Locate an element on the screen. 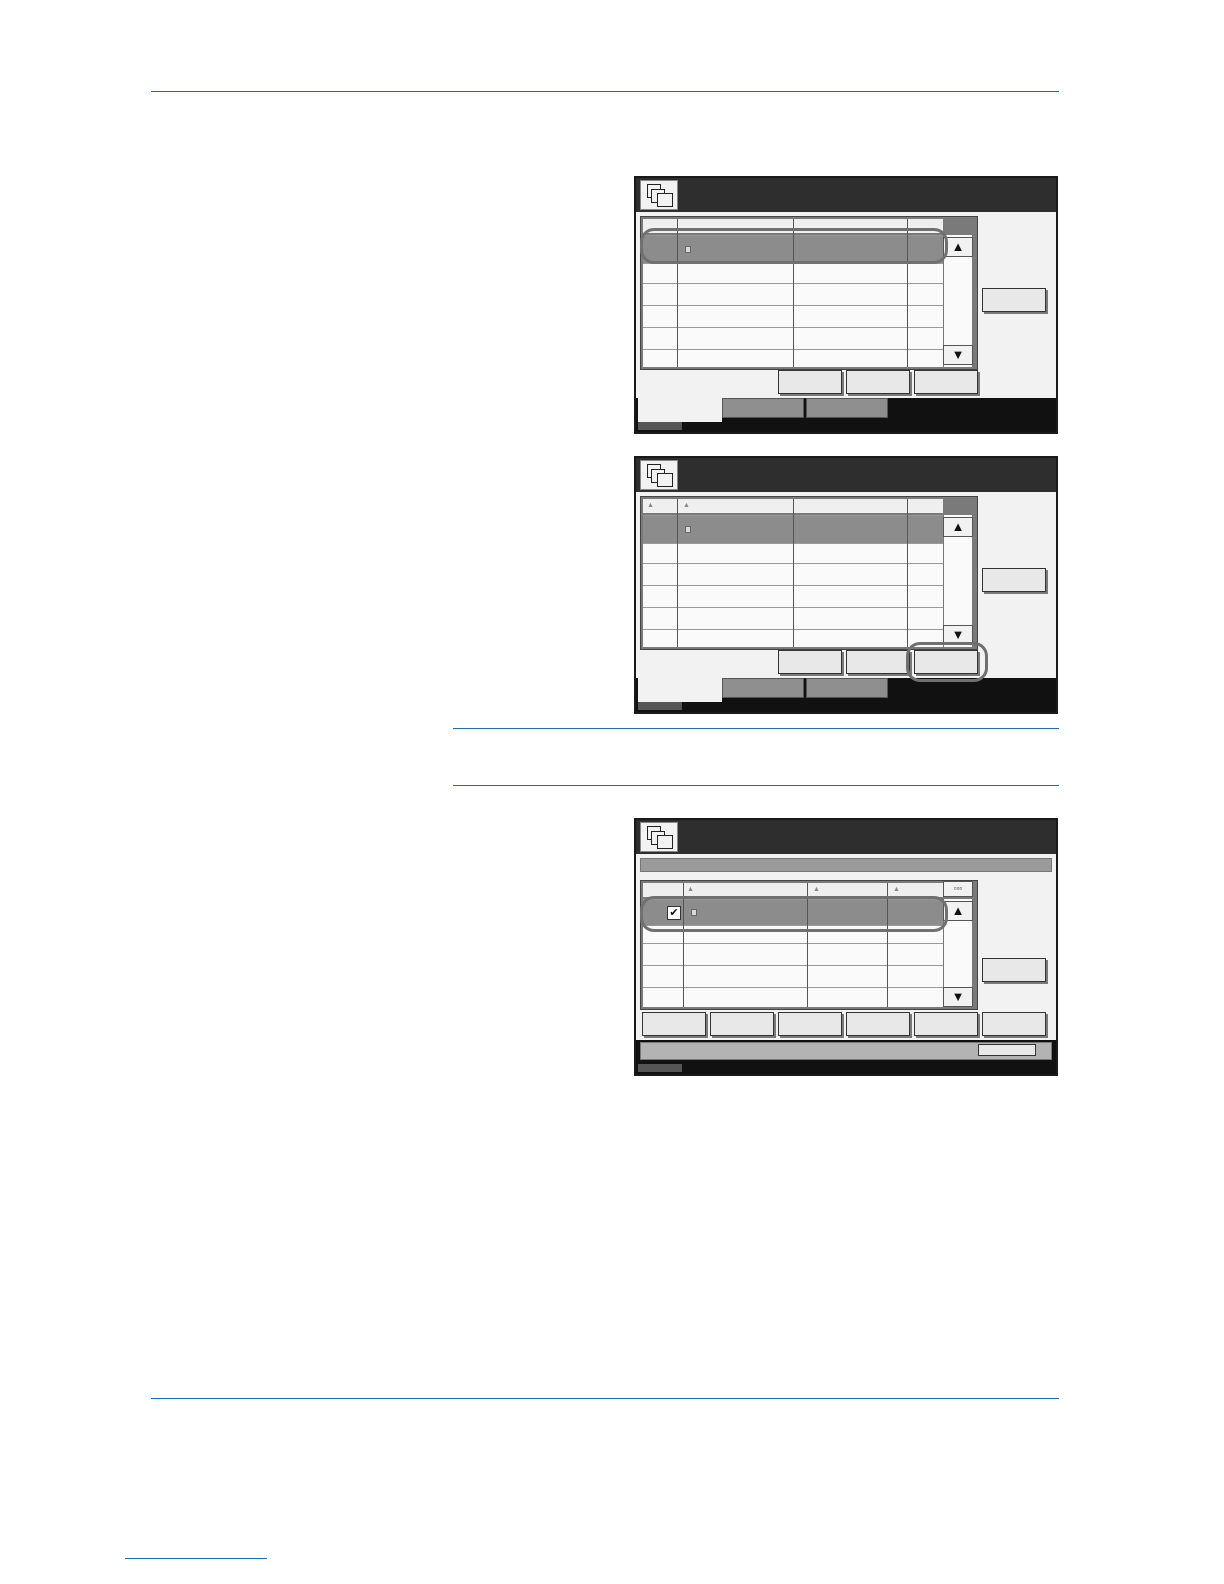  note-bottom-rule is located at coordinates (756, 785).